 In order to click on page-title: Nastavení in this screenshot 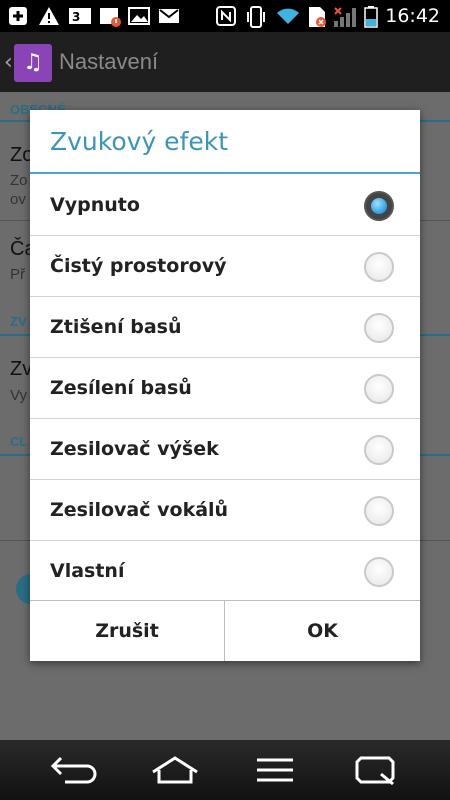, I will do `click(109, 61)`.